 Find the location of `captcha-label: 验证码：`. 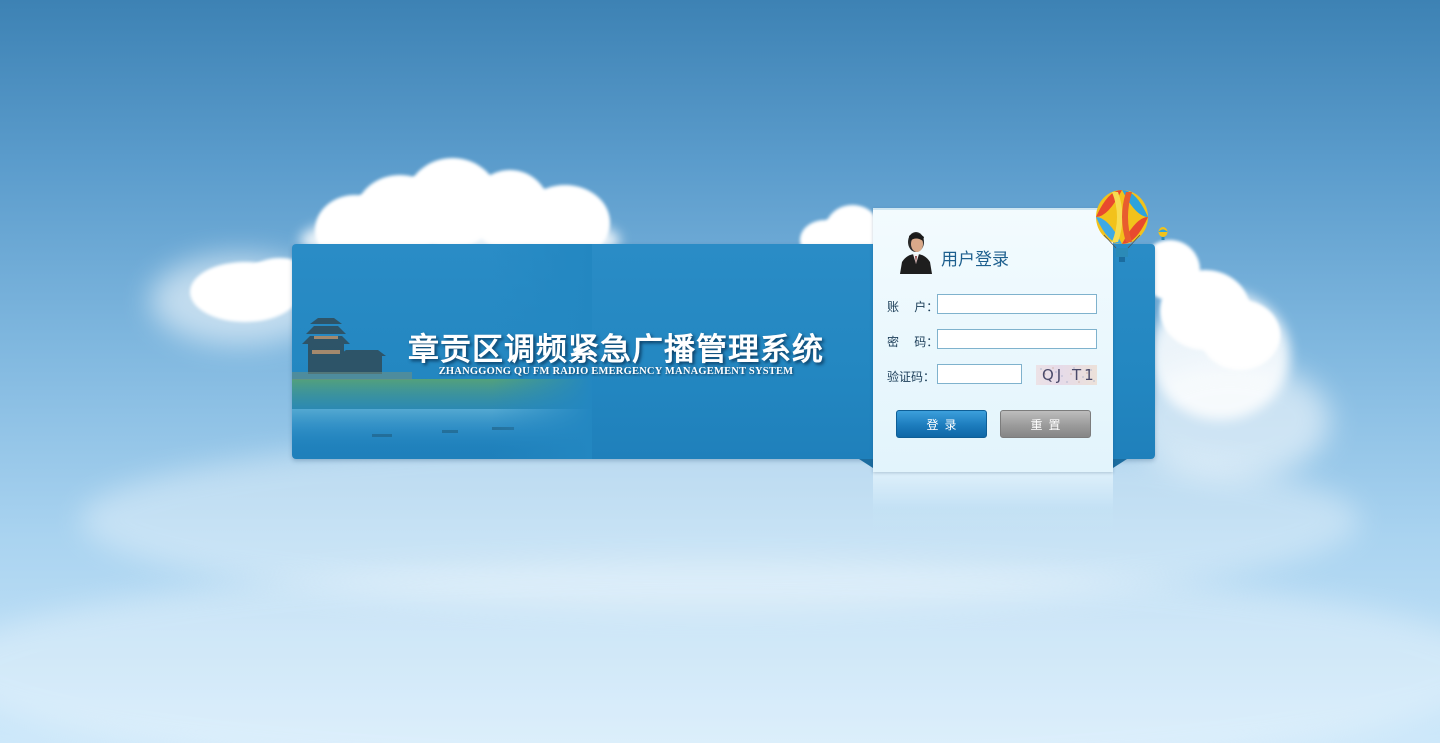

captcha-label: 验证码： is located at coordinates (911, 377).